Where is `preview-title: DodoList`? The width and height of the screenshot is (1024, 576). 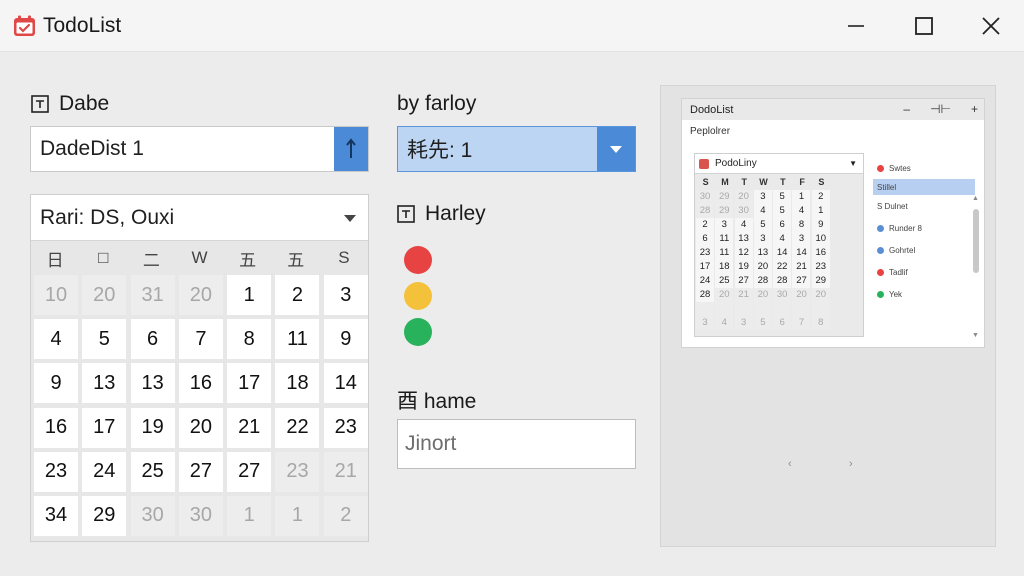
preview-title: DodoList is located at coordinates (712, 109).